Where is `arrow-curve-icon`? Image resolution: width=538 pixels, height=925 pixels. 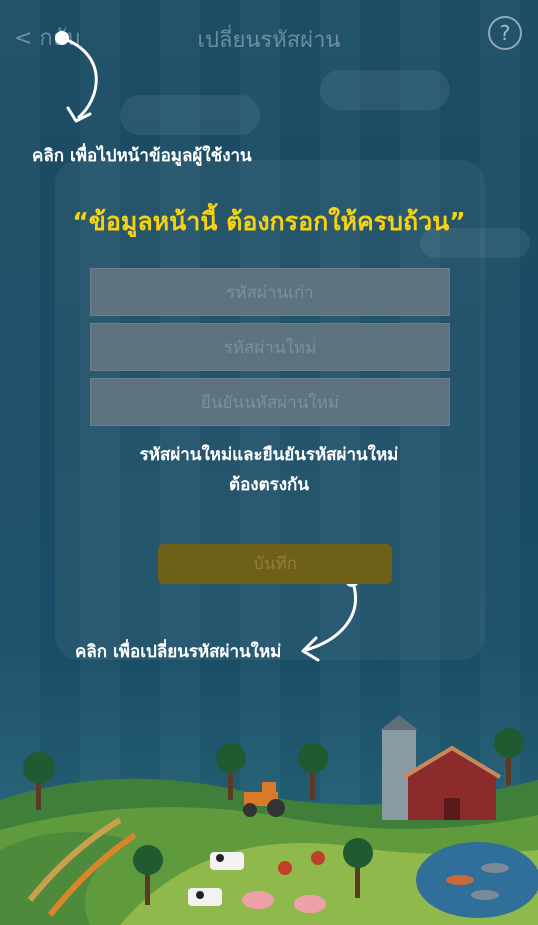
arrow-curve-icon is located at coordinates (79, 78).